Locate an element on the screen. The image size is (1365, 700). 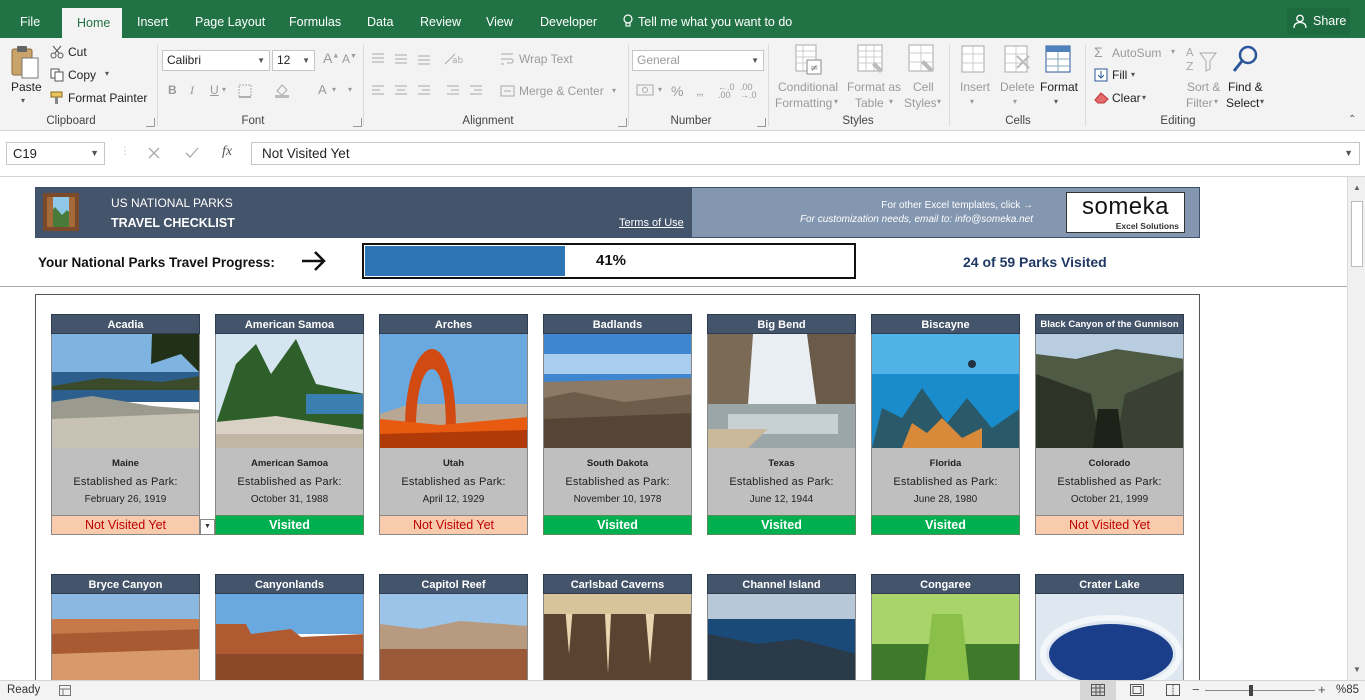
tab-formulas: Formulas is located at coordinates (315, 19).